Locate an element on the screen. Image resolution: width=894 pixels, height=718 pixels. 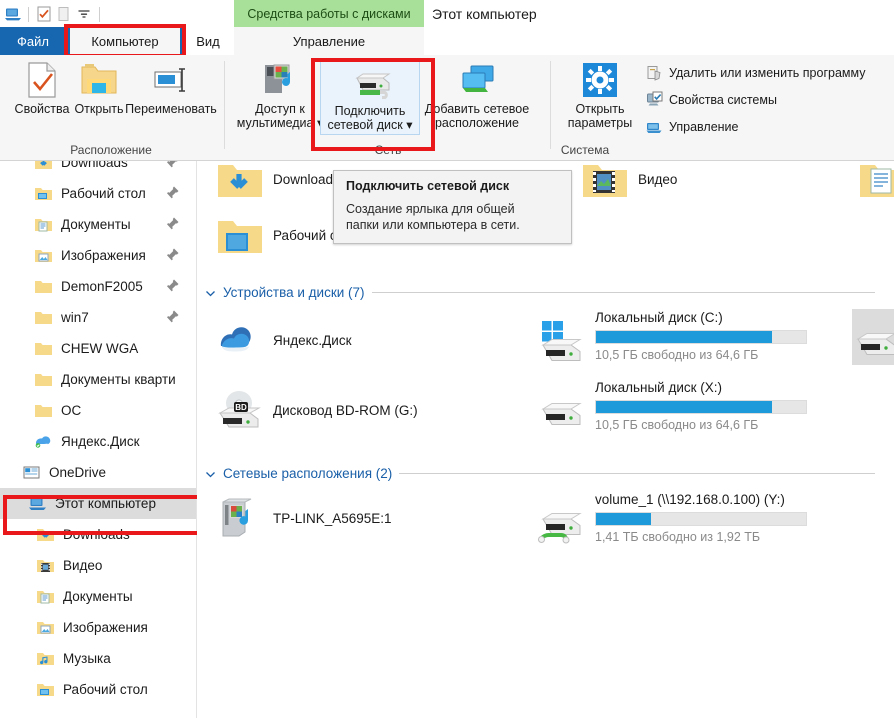
sidebar-item-documents: Документы is located at coordinates (98, 596).